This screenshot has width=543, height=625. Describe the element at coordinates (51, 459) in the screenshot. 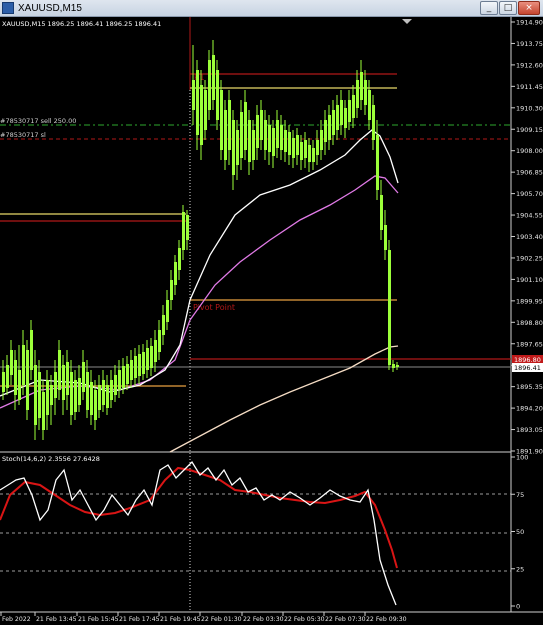

I see `indicator-info: Stoch(14,6,2) 2.3556 27.6428` at that location.